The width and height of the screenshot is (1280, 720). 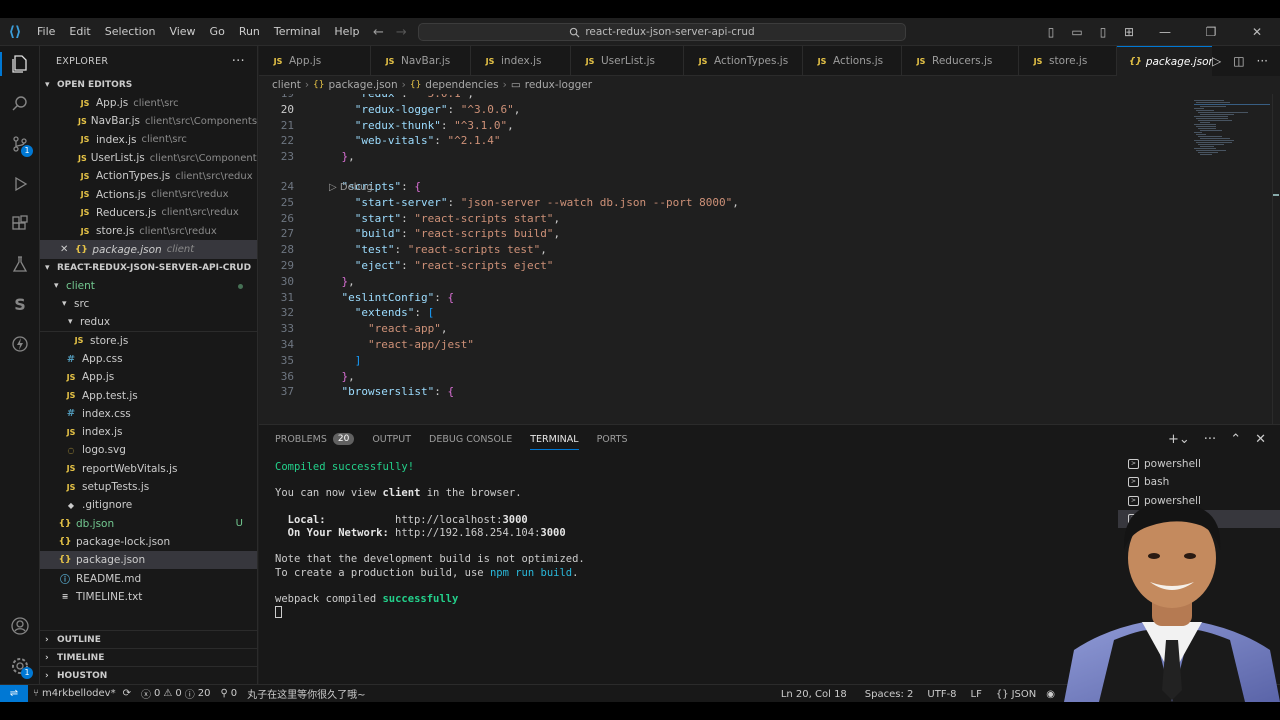 What do you see at coordinates (378, 32) in the screenshot?
I see `back-arrow-icon: ←` at bounding box center [378, 32].